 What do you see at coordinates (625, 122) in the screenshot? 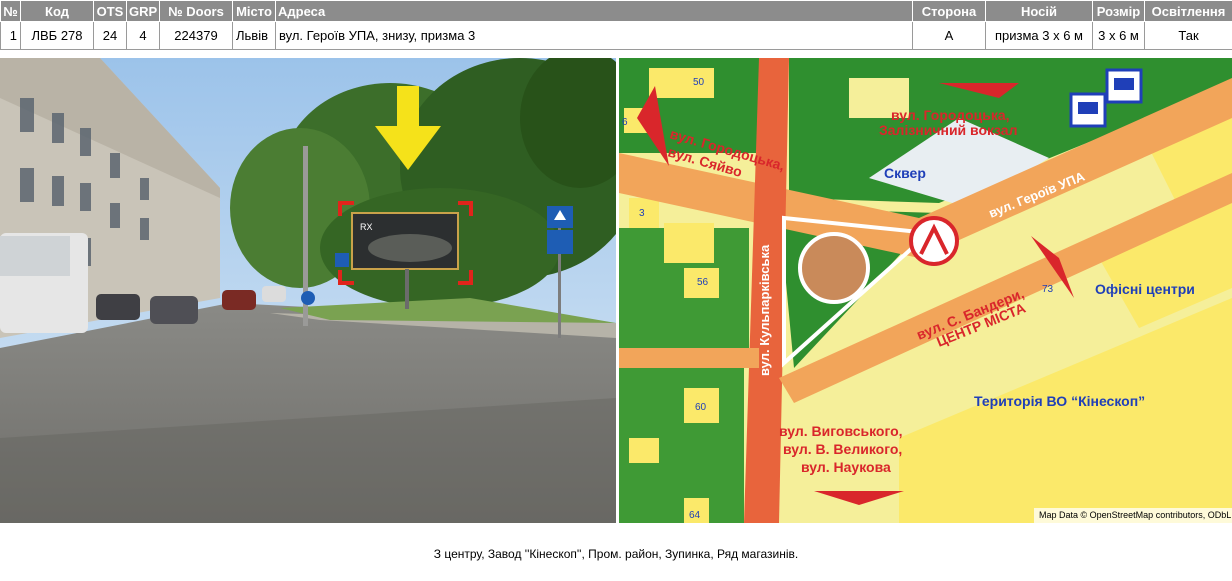
I see `house-number: 6` at bounding box center [625, 122].